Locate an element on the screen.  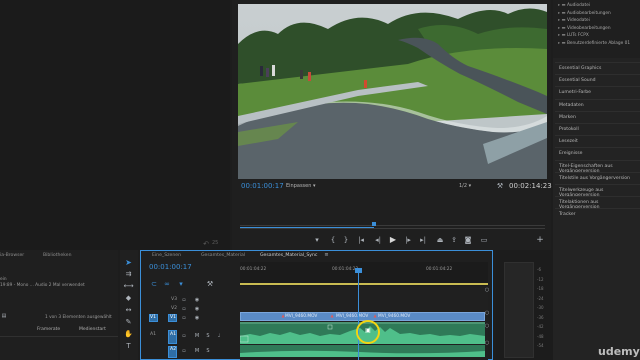
track-v2-label: V2 is located at coordinates (174, 308).